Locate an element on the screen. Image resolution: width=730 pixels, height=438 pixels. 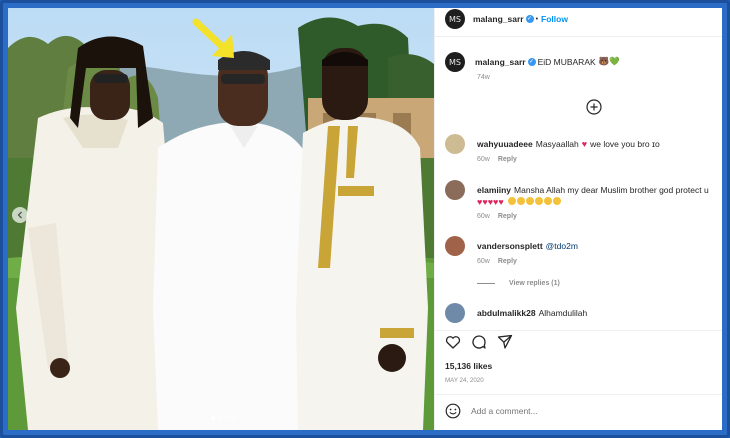
author-username: malang_sarr is located at coordinates (498, 19).